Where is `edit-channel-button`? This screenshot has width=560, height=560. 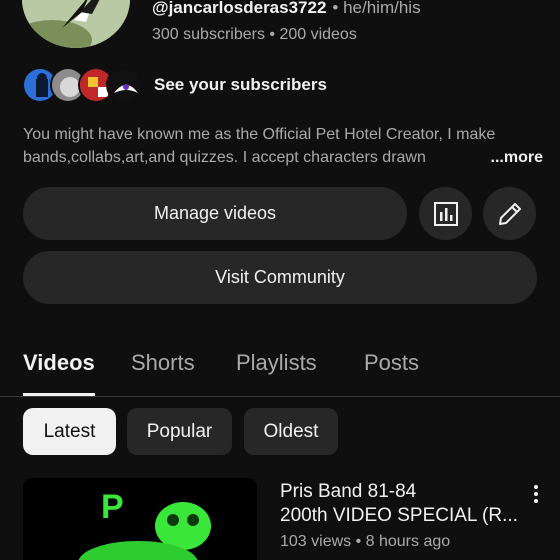
edit-channel-button is located at coordinates (509, 213).